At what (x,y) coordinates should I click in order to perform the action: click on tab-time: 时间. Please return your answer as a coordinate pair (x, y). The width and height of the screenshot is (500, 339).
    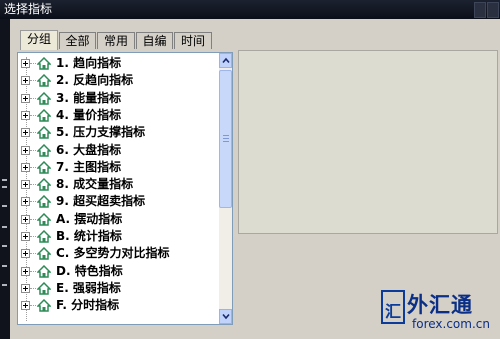
    Looking at the image, I should click on (193, 40).